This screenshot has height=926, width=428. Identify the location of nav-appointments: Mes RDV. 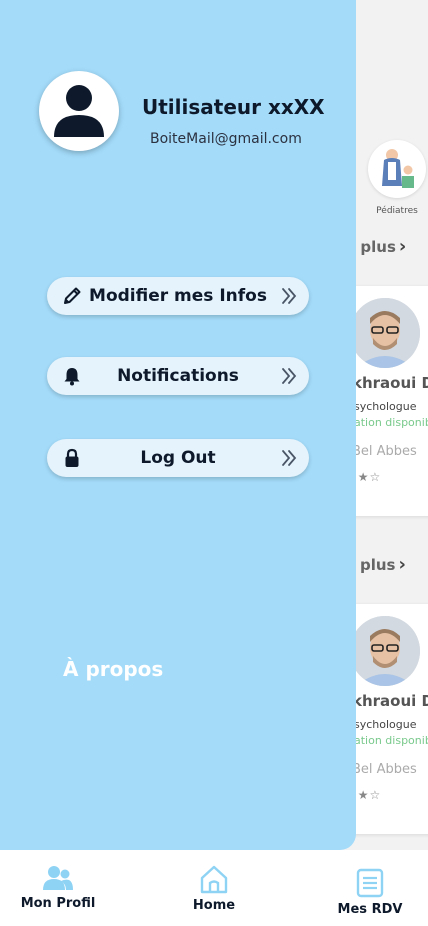
(370, 892).